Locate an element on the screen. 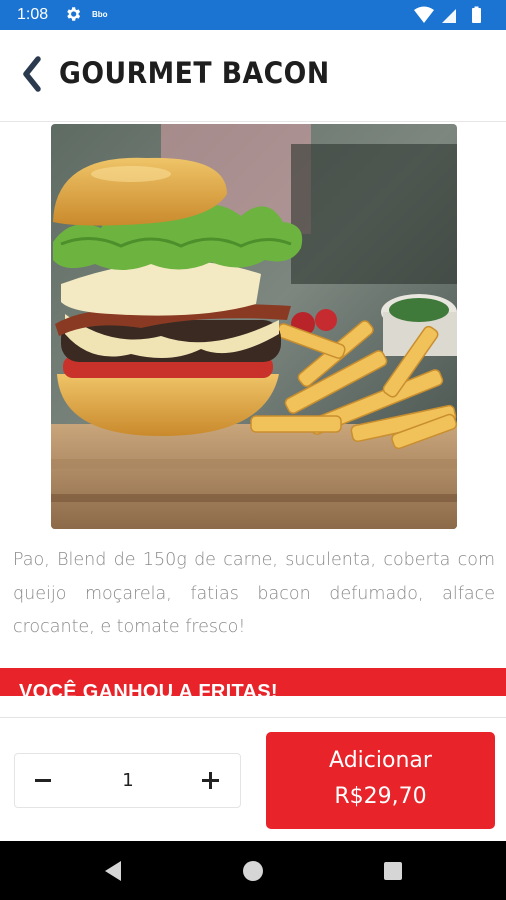 The height and width of the screenshot is (900, 506). signal-icon is located at coordinates (449, 16).